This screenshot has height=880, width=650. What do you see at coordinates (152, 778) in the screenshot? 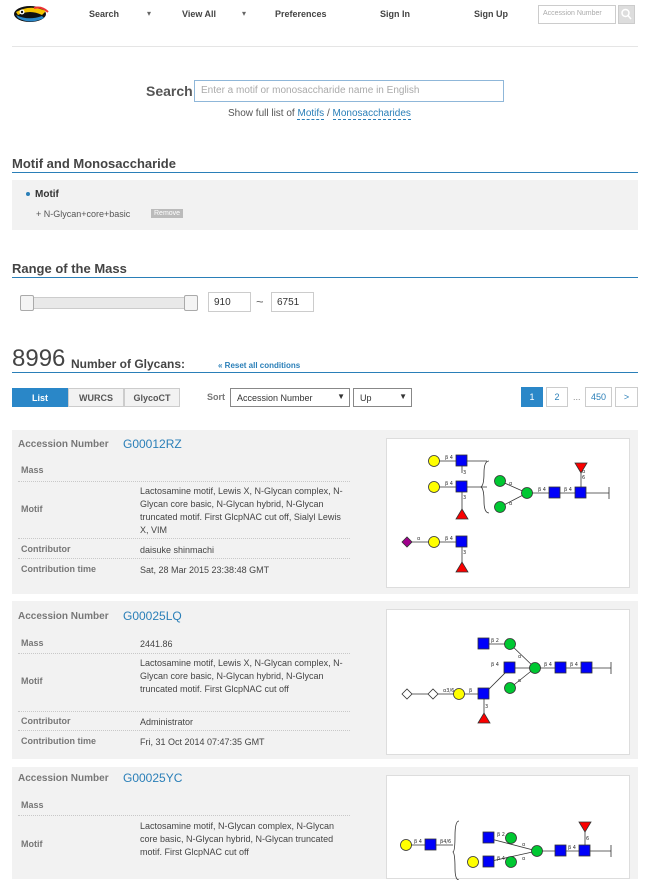
I see `accession-link: G00025YC` at bounding box center [152, 778].